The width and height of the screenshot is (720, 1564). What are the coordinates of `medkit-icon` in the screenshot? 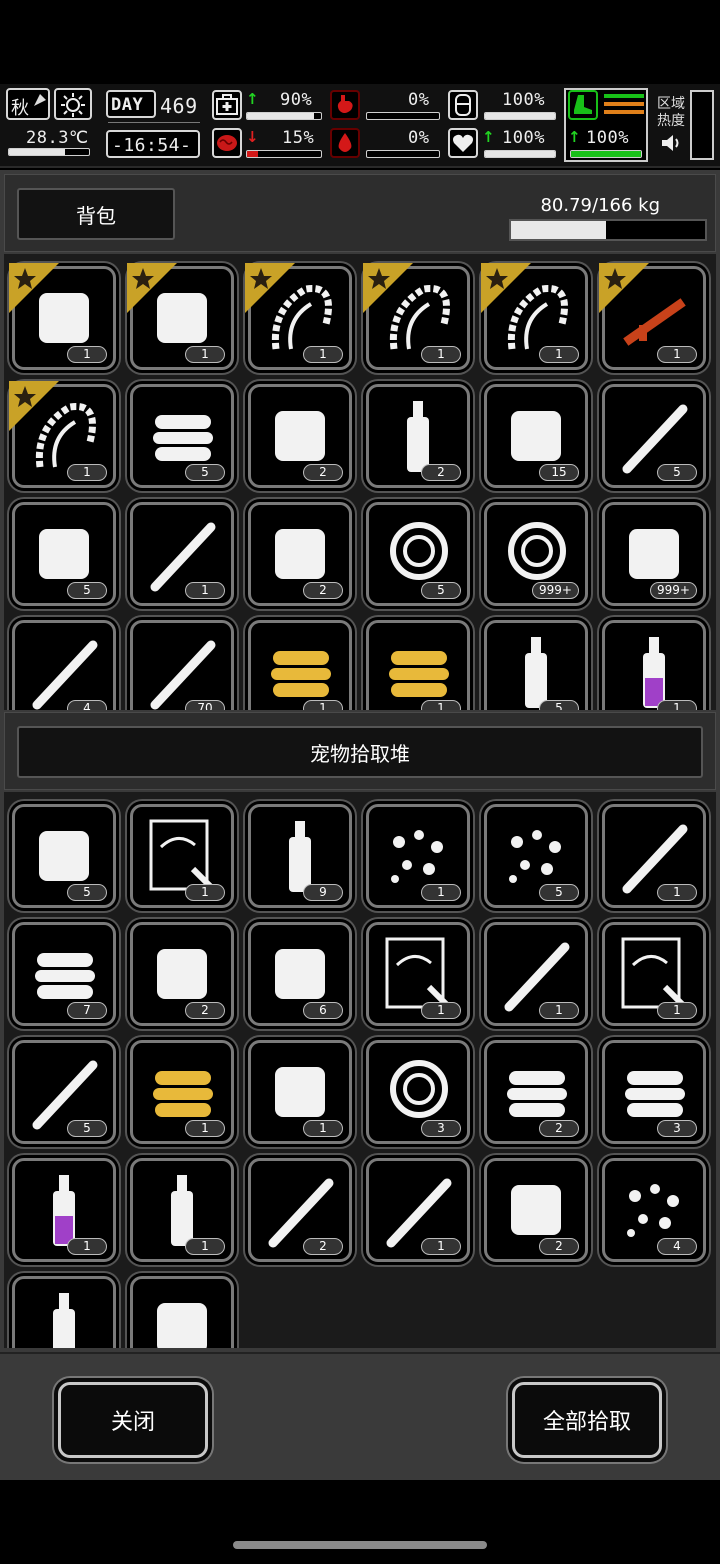 It's located at (227, 105).